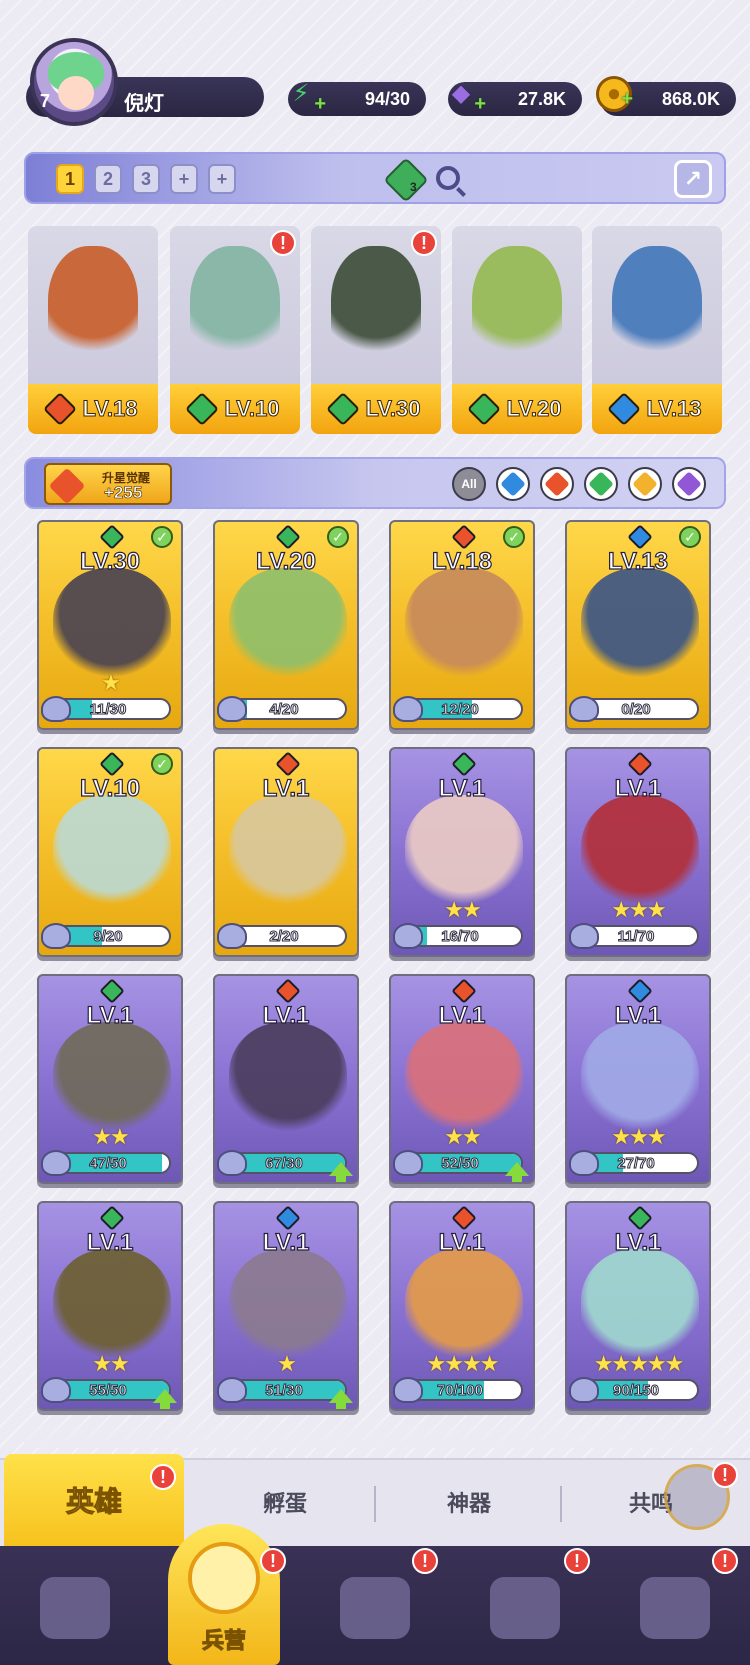  I want to click on coins-value: 868.0K, so click(690, 98).